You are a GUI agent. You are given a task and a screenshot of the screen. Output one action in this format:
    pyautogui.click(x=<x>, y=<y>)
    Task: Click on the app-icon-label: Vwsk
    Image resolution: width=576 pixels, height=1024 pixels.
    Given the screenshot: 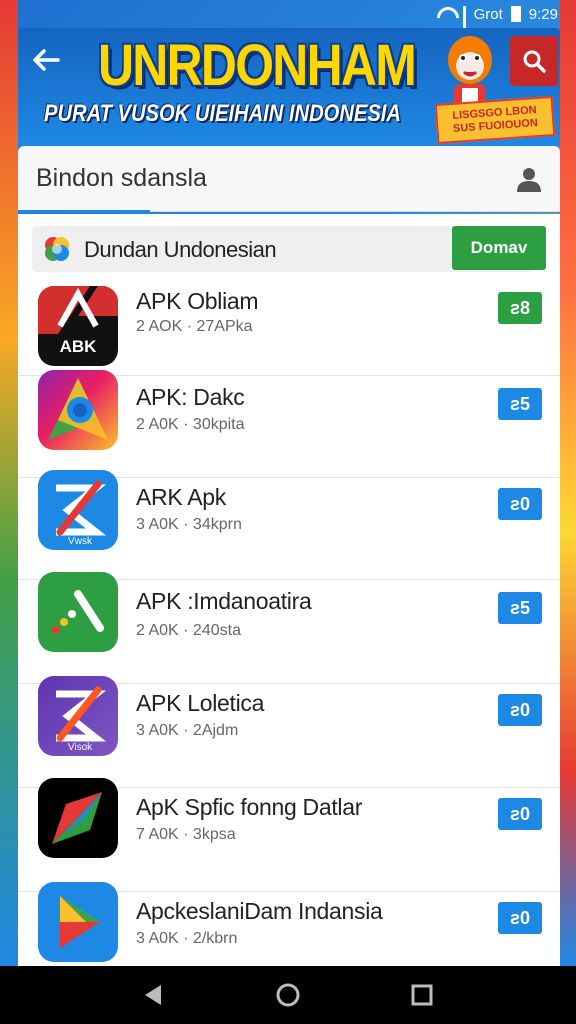 What is the action you would take?
    pyautogui.click(x=80, y=541)
    